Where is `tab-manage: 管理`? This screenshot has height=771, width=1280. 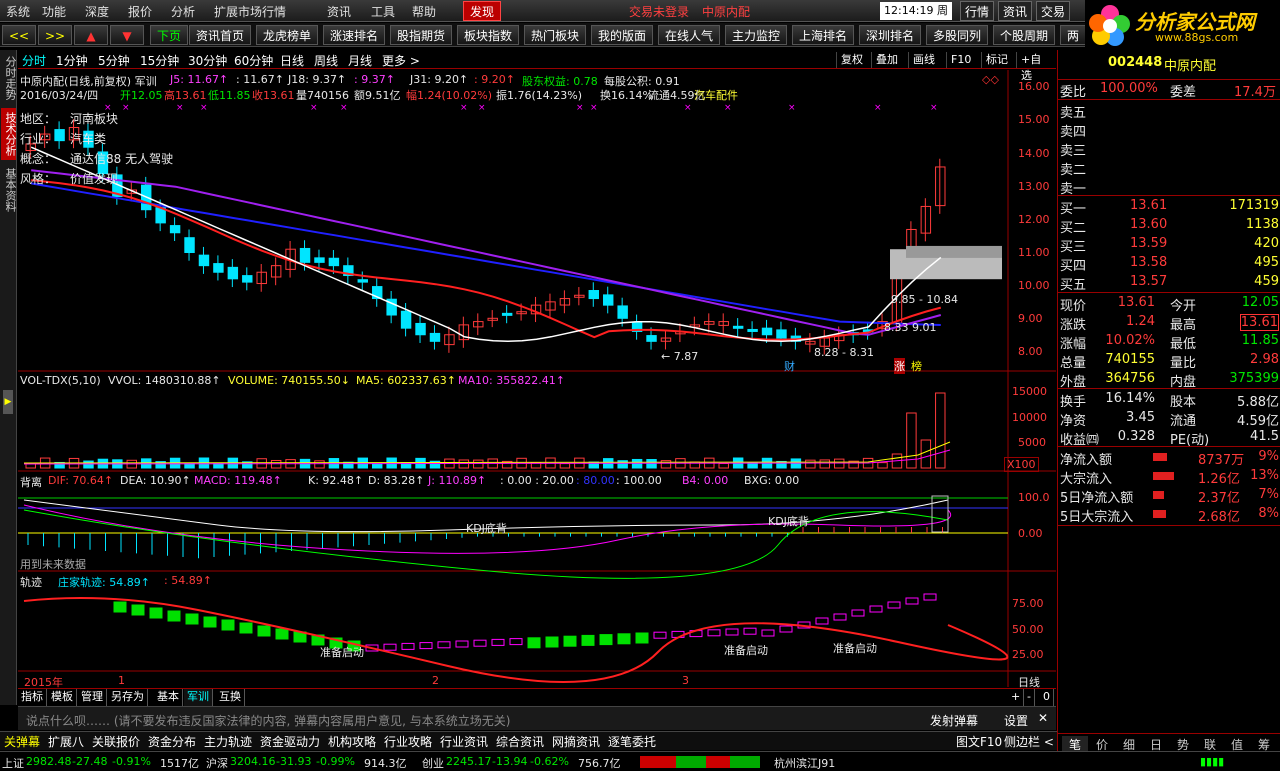
tab-manage: 管理 is located at coordinates (92, 697).